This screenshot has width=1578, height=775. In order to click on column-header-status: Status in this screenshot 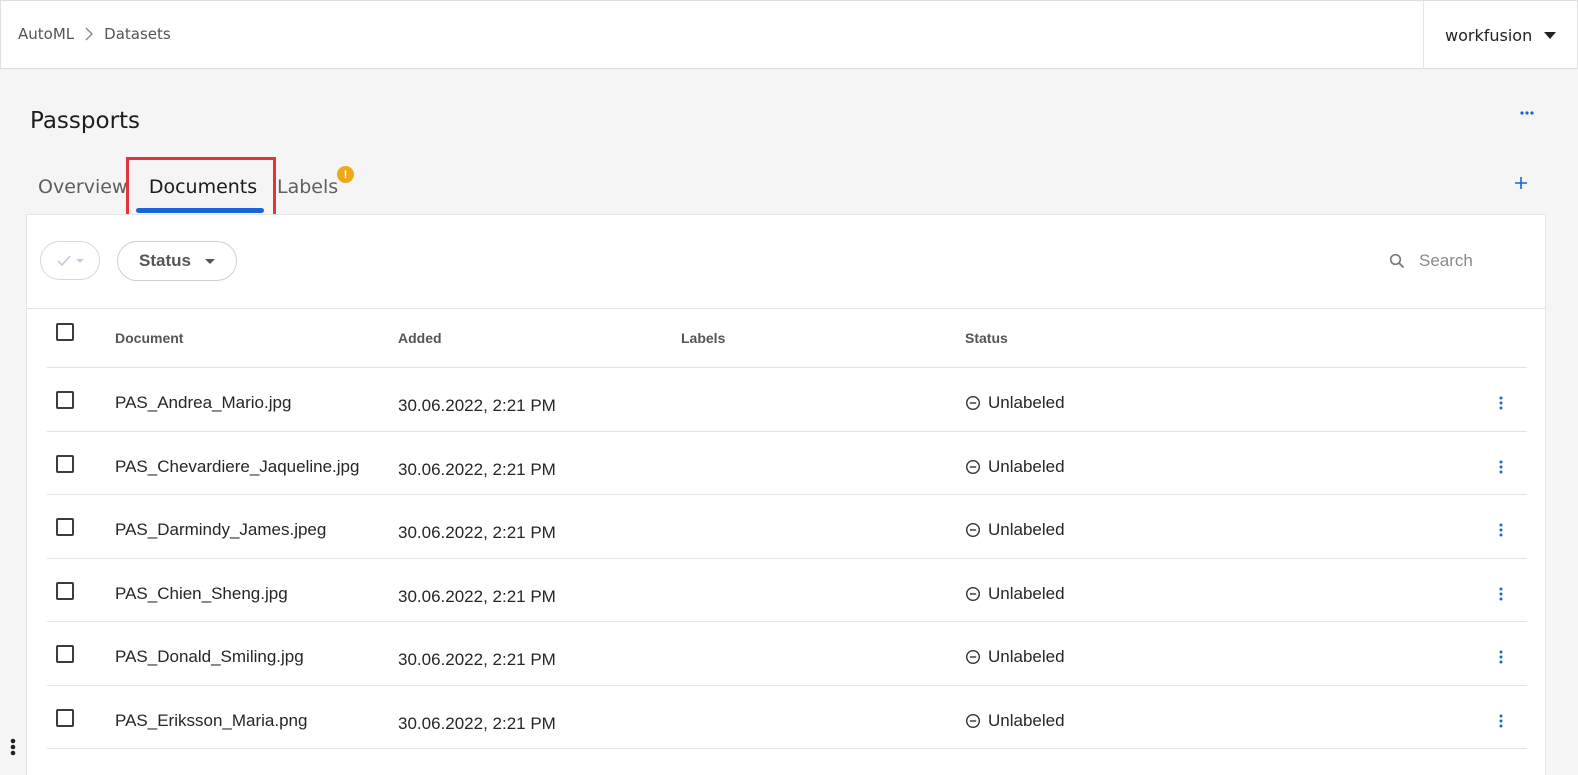, I will do `click(986, 338)`.